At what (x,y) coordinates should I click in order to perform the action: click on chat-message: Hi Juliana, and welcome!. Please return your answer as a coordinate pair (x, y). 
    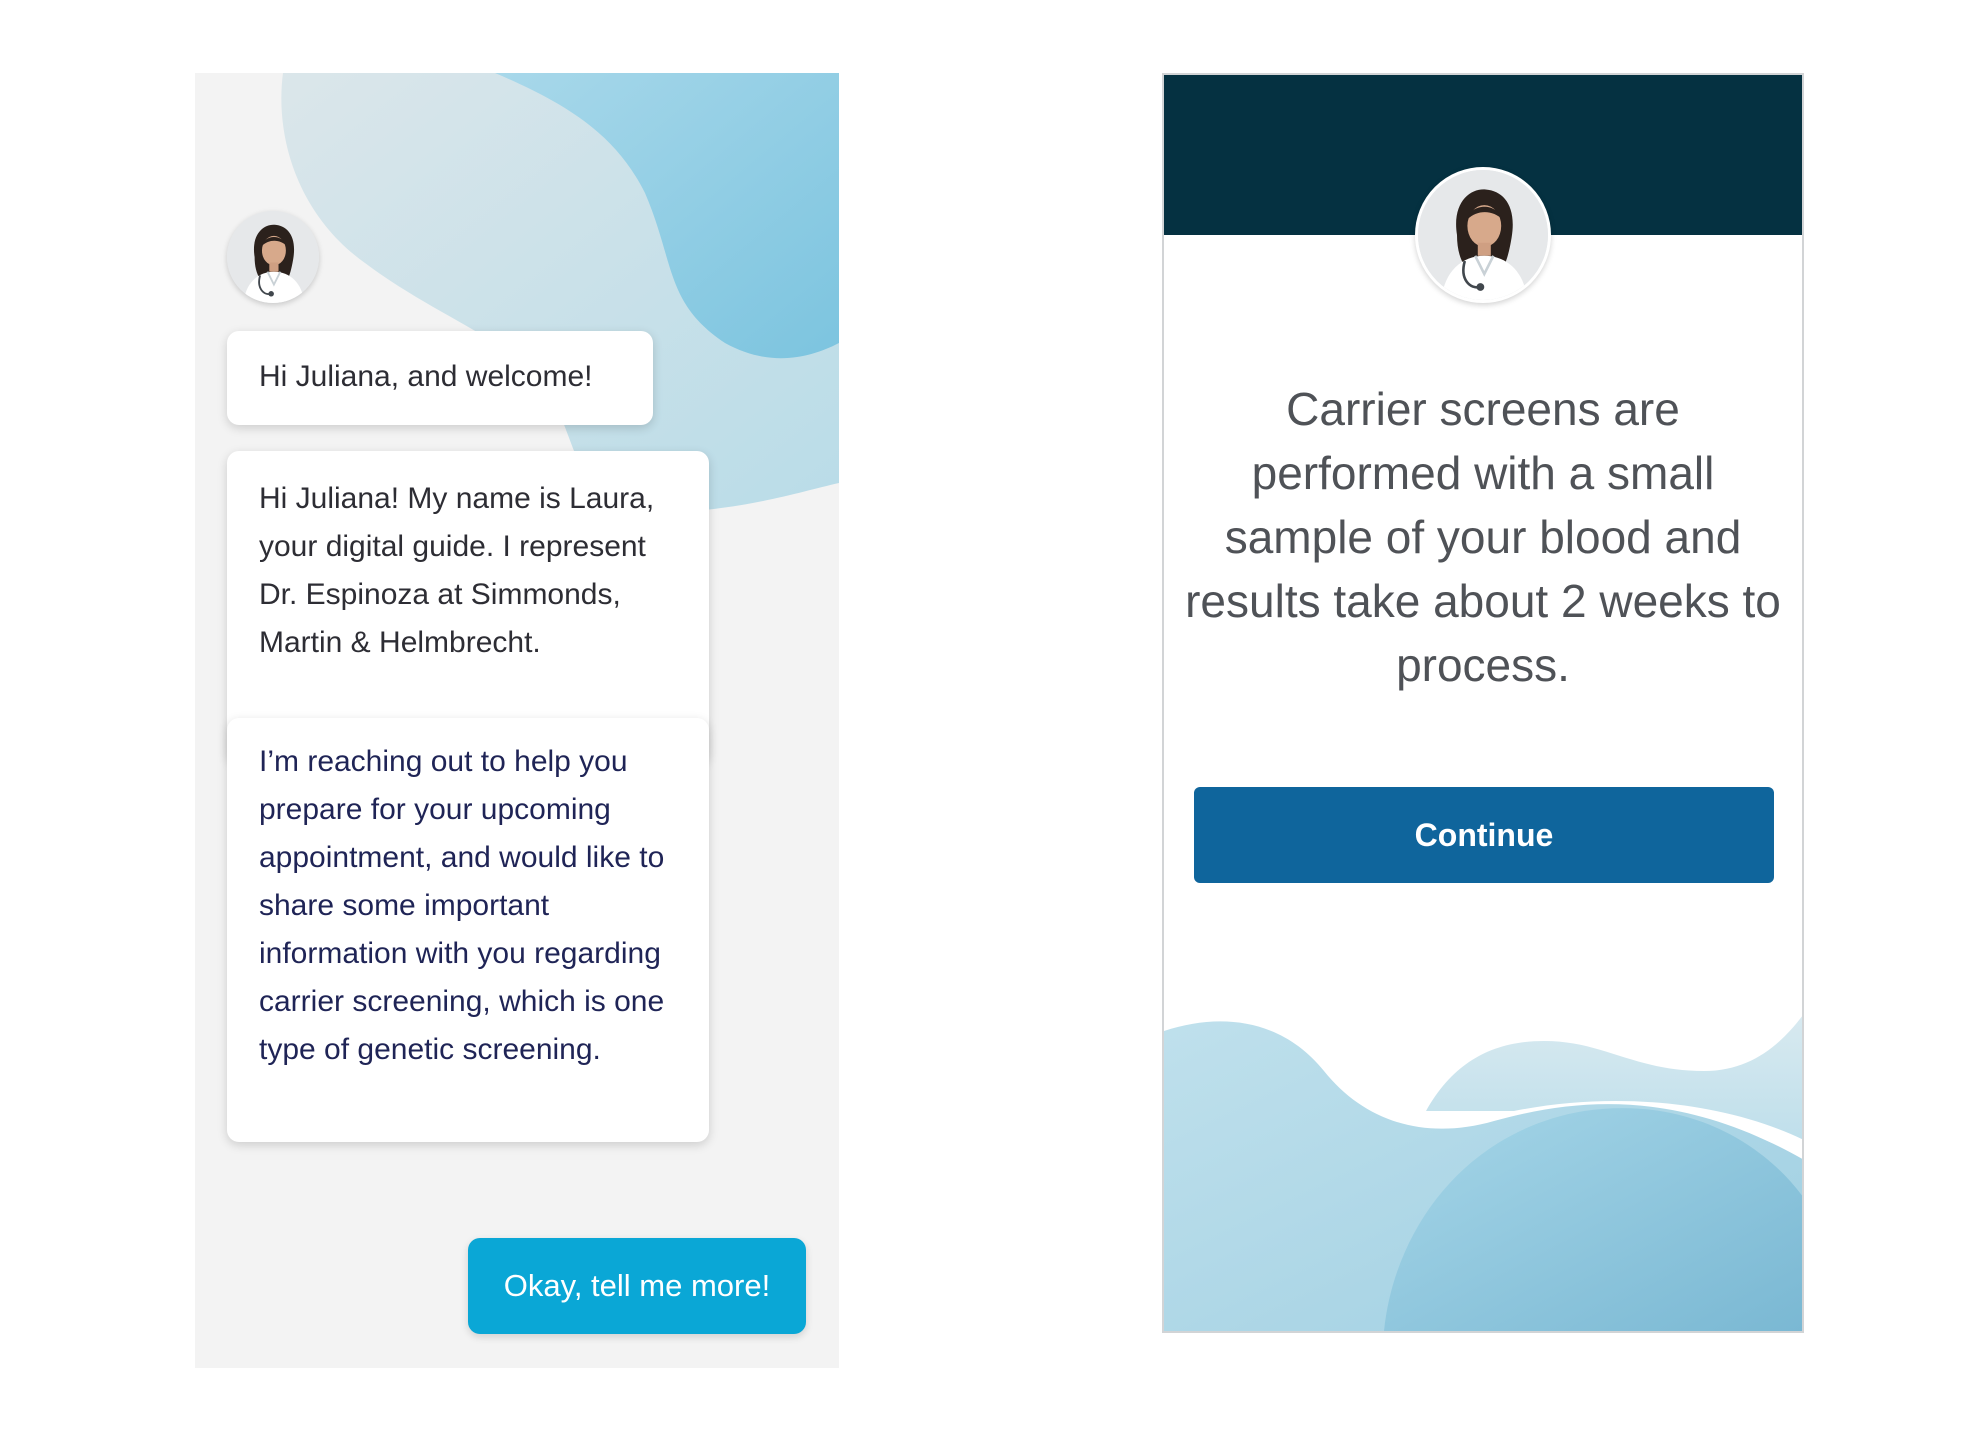
    Looking at the image, I should click on (440, 378).